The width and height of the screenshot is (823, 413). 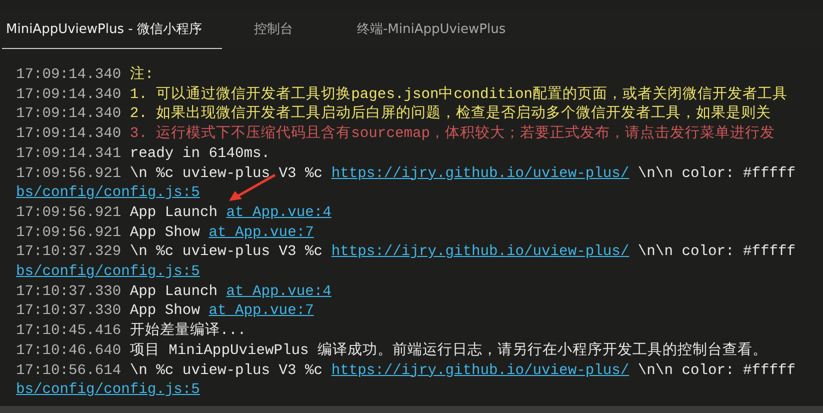 What do you see at coordinates (449, 351) in the screenshot?
I see `log-message: 项目 MiniAppUviewPlus 编译成功。前端运行日志，请另行在小程序开发工具的控制台查看。` at bounding box center [449, 351].